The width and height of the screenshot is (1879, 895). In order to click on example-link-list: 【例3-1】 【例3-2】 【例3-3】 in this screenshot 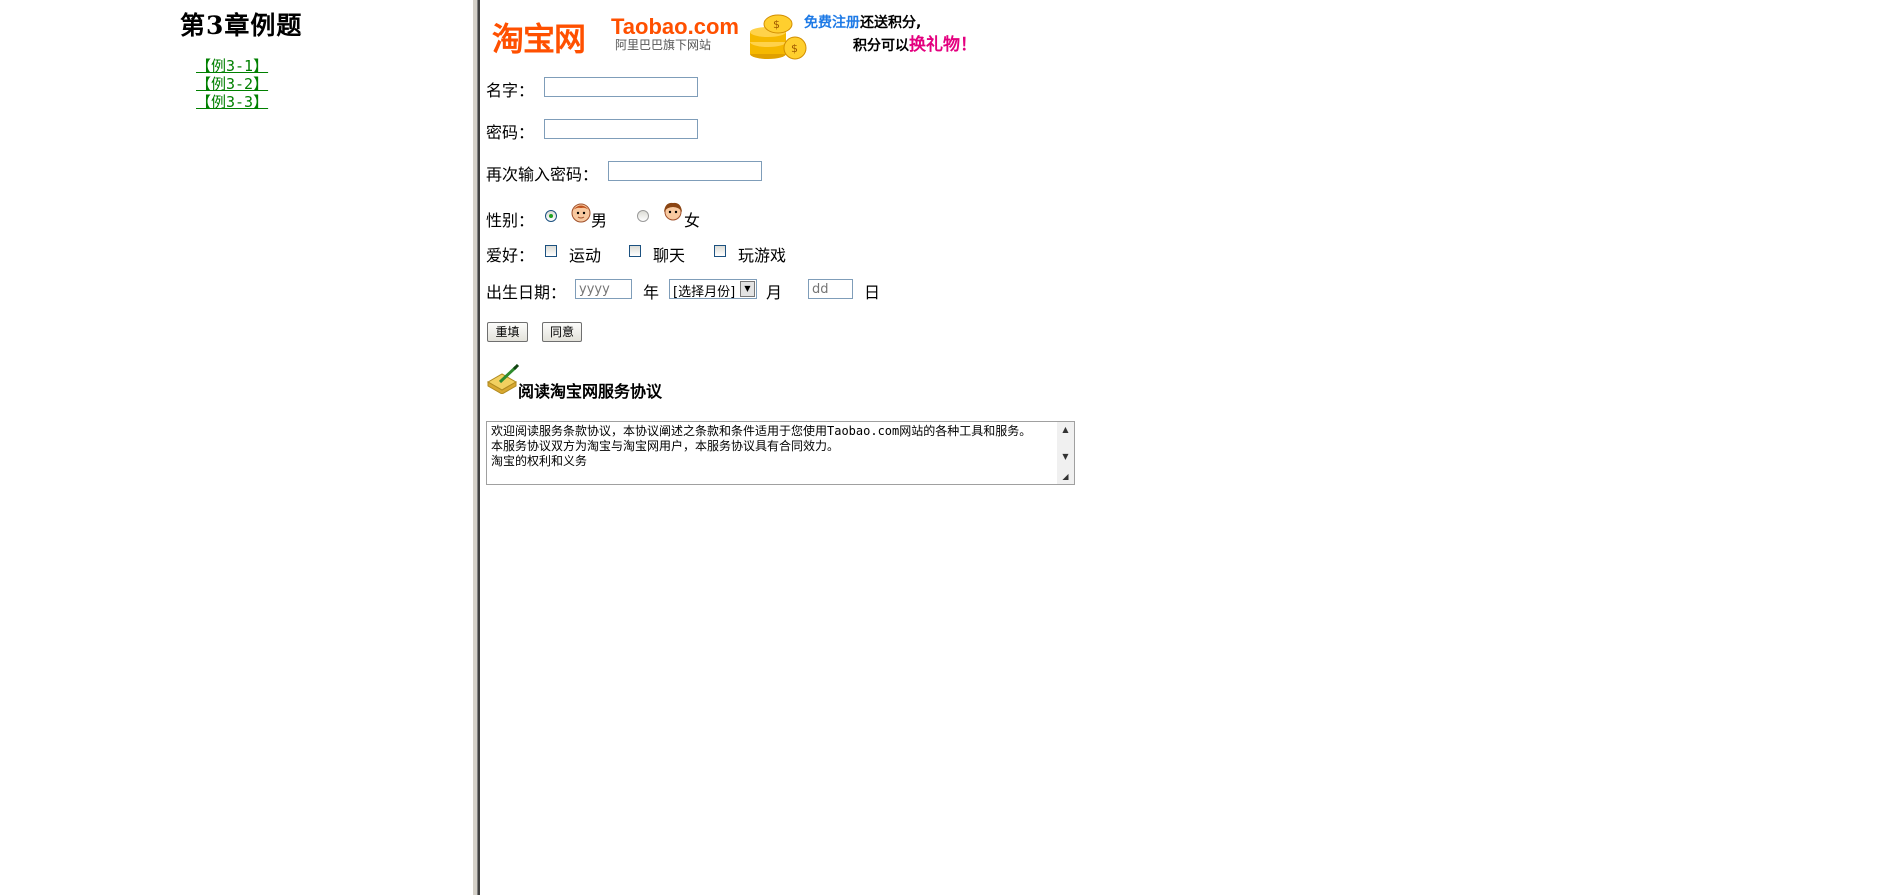, I will do `click(232, 84)`.